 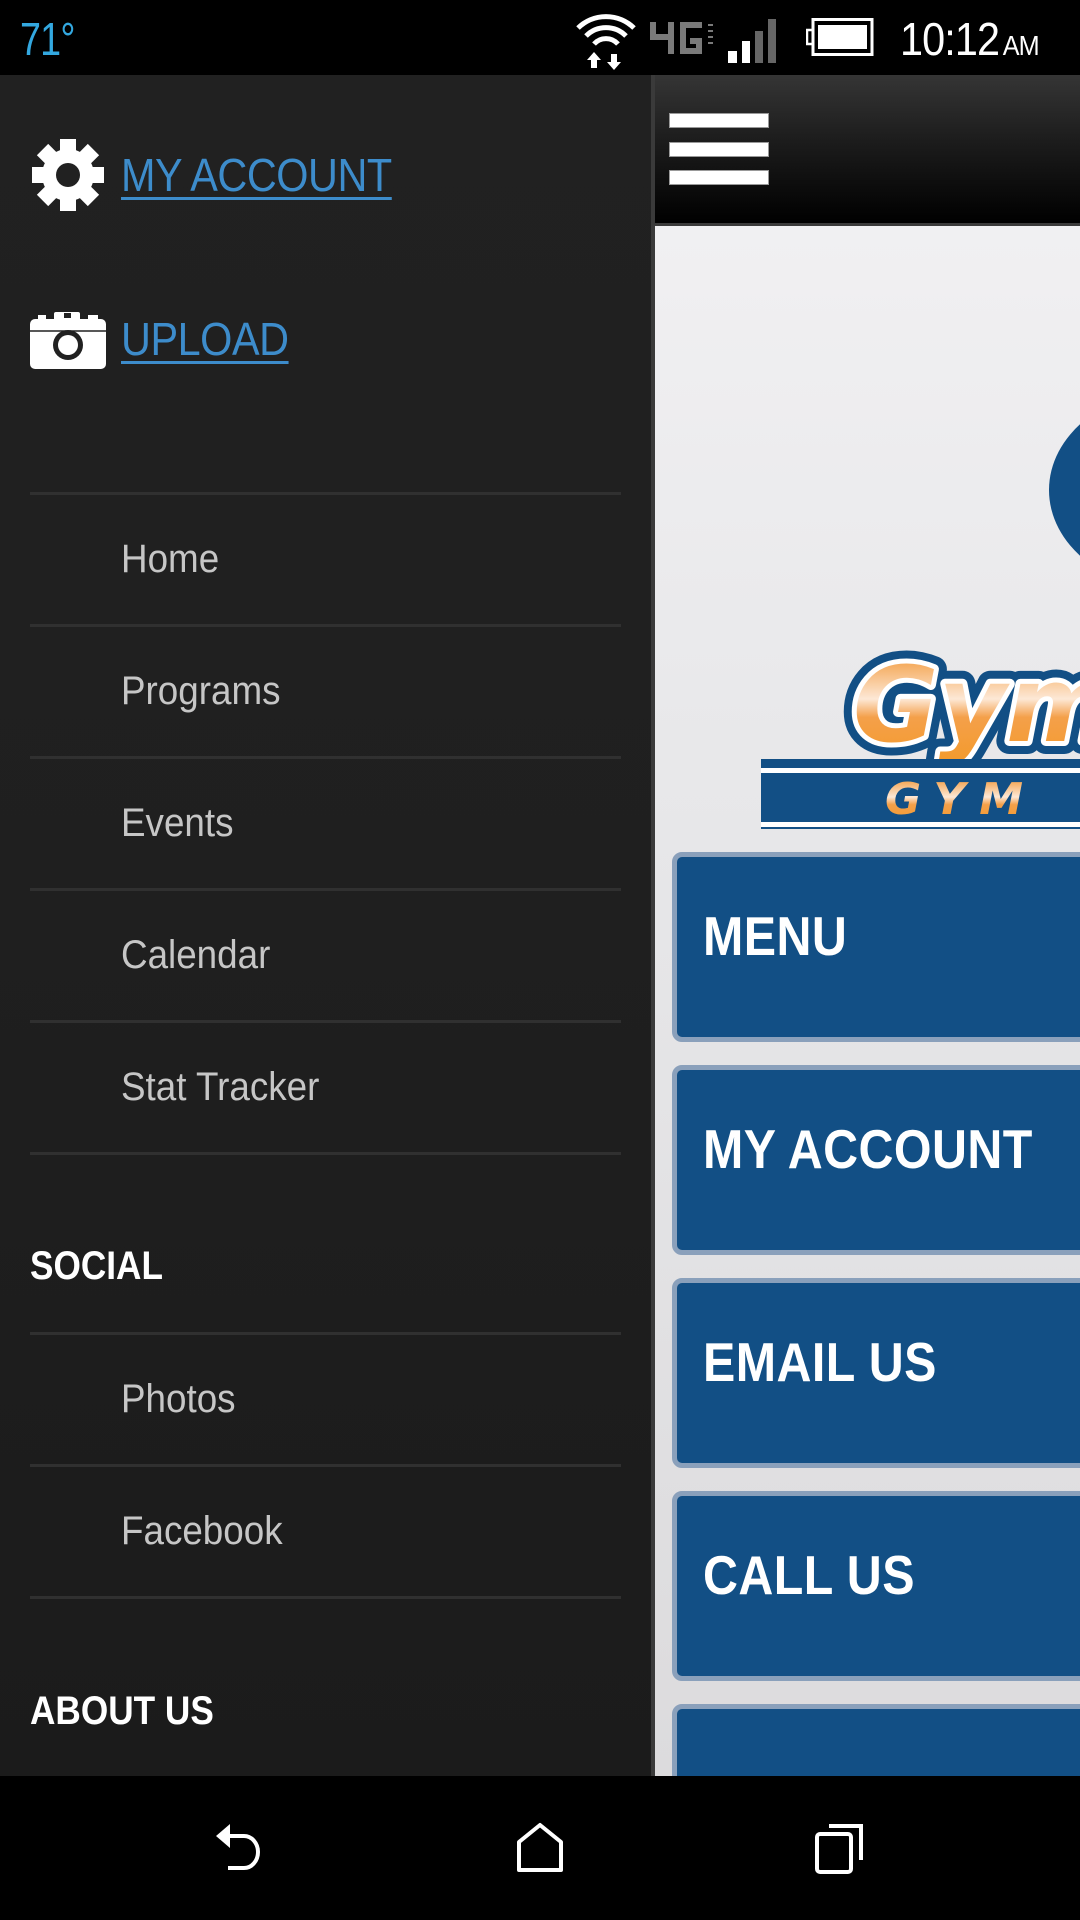 What do you see at coordinates (950, 39) in the screenshot?
I see `clock-time: 10:12` at bounding box center [950, 39].